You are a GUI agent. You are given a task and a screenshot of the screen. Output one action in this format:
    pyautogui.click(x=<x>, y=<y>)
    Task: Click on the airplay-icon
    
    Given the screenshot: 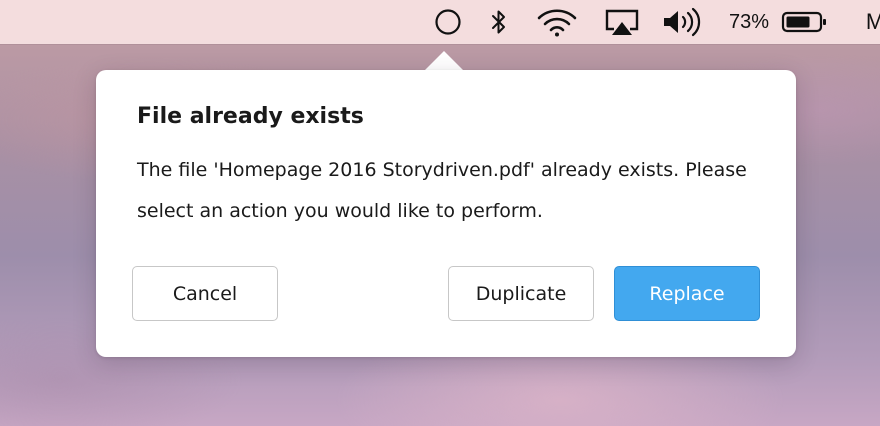 What is the action you would take?
    pyautogui.click(x=622, y=22)
    